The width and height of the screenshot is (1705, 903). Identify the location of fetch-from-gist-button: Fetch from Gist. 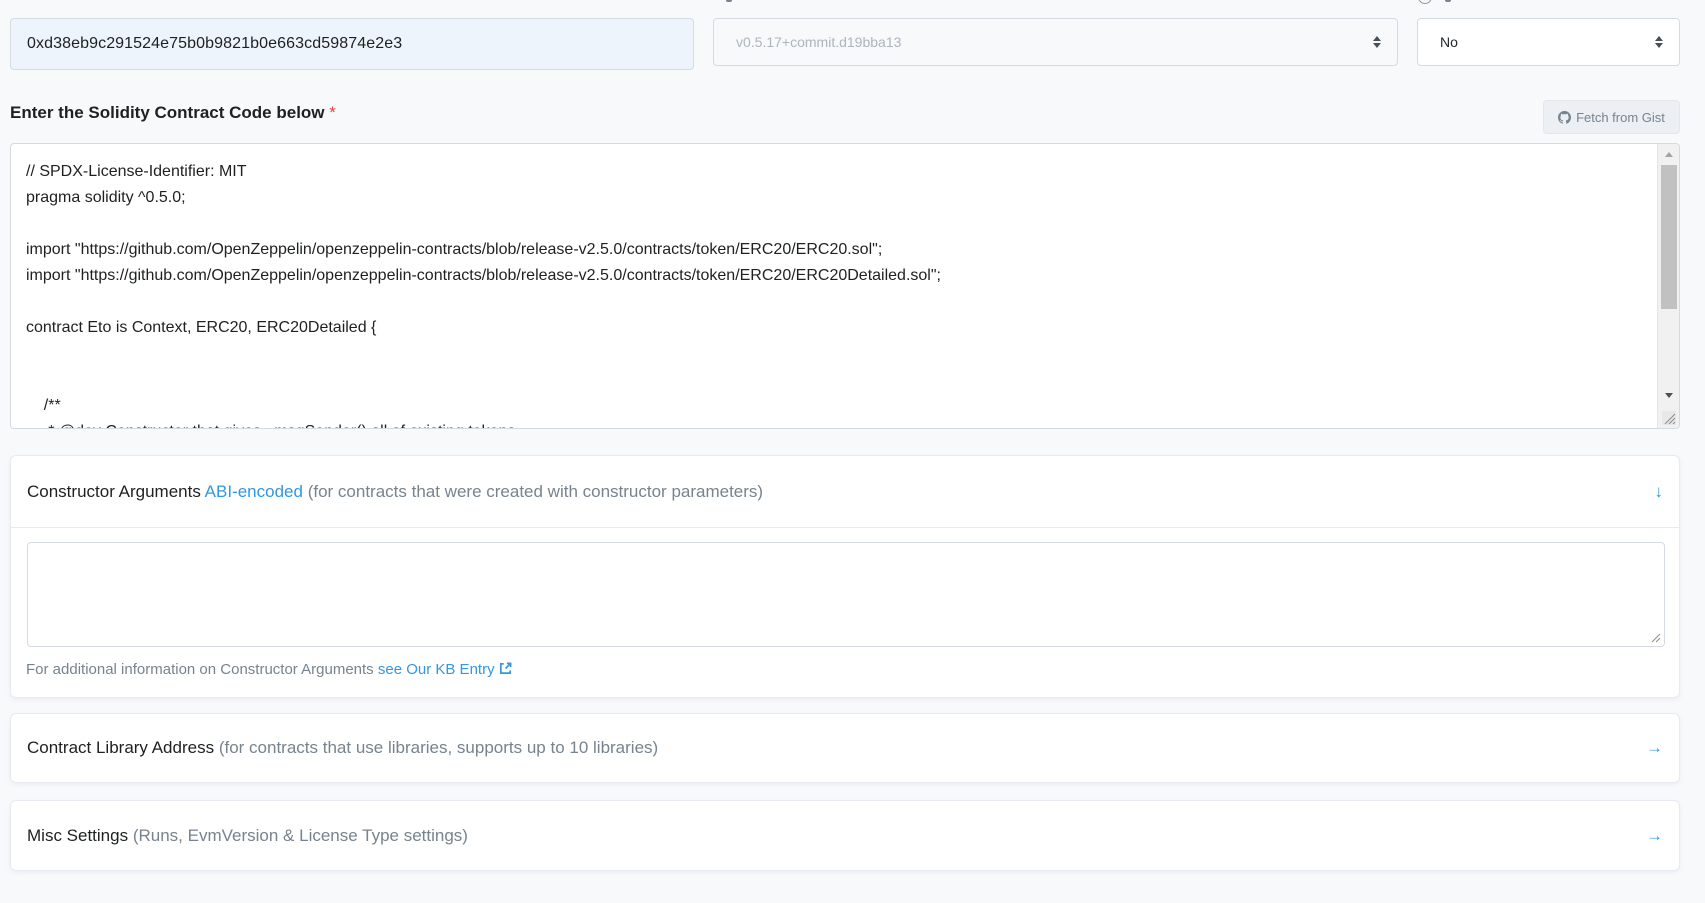
(1611, 117).